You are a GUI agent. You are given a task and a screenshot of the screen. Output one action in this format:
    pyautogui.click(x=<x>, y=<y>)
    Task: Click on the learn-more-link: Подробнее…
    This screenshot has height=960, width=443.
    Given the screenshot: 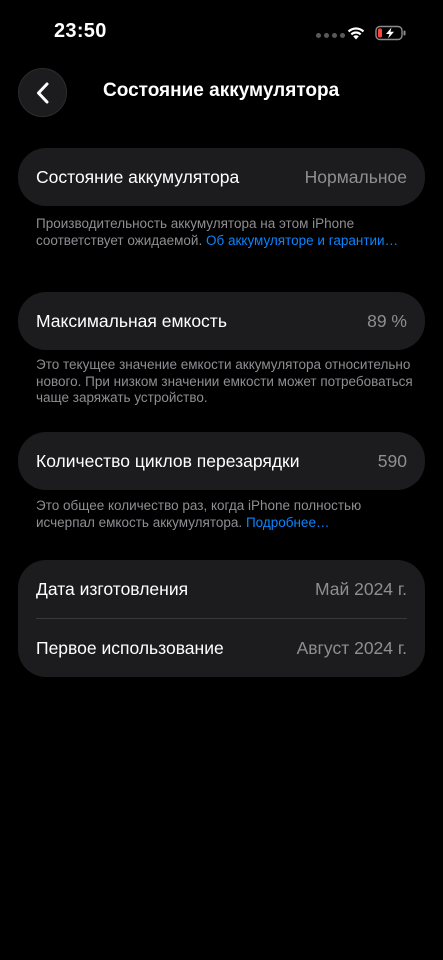 What is the action you would take?
    pyautogui.click(x=288, y=522)
    